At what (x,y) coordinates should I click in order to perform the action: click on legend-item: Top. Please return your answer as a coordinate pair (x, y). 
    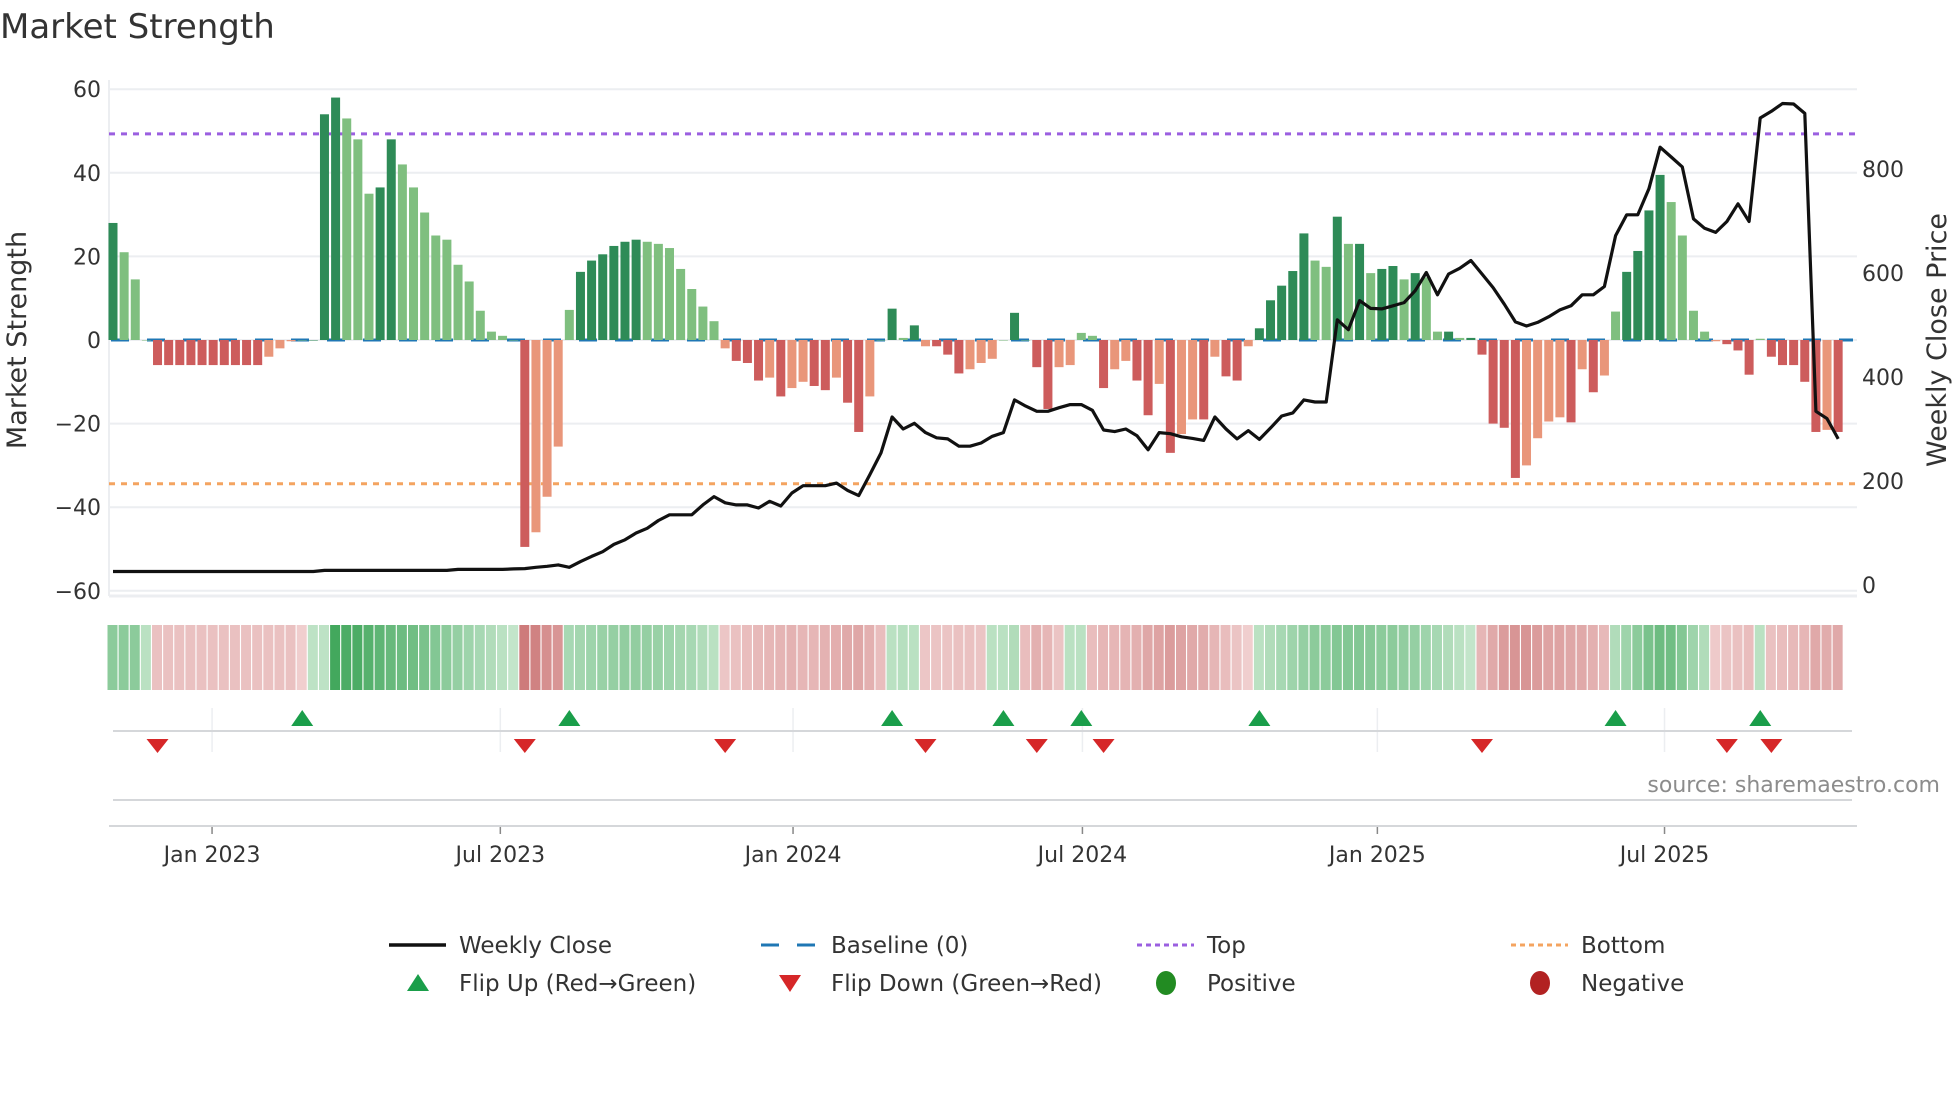
    Looking at the image, I should click on (1191, 946).